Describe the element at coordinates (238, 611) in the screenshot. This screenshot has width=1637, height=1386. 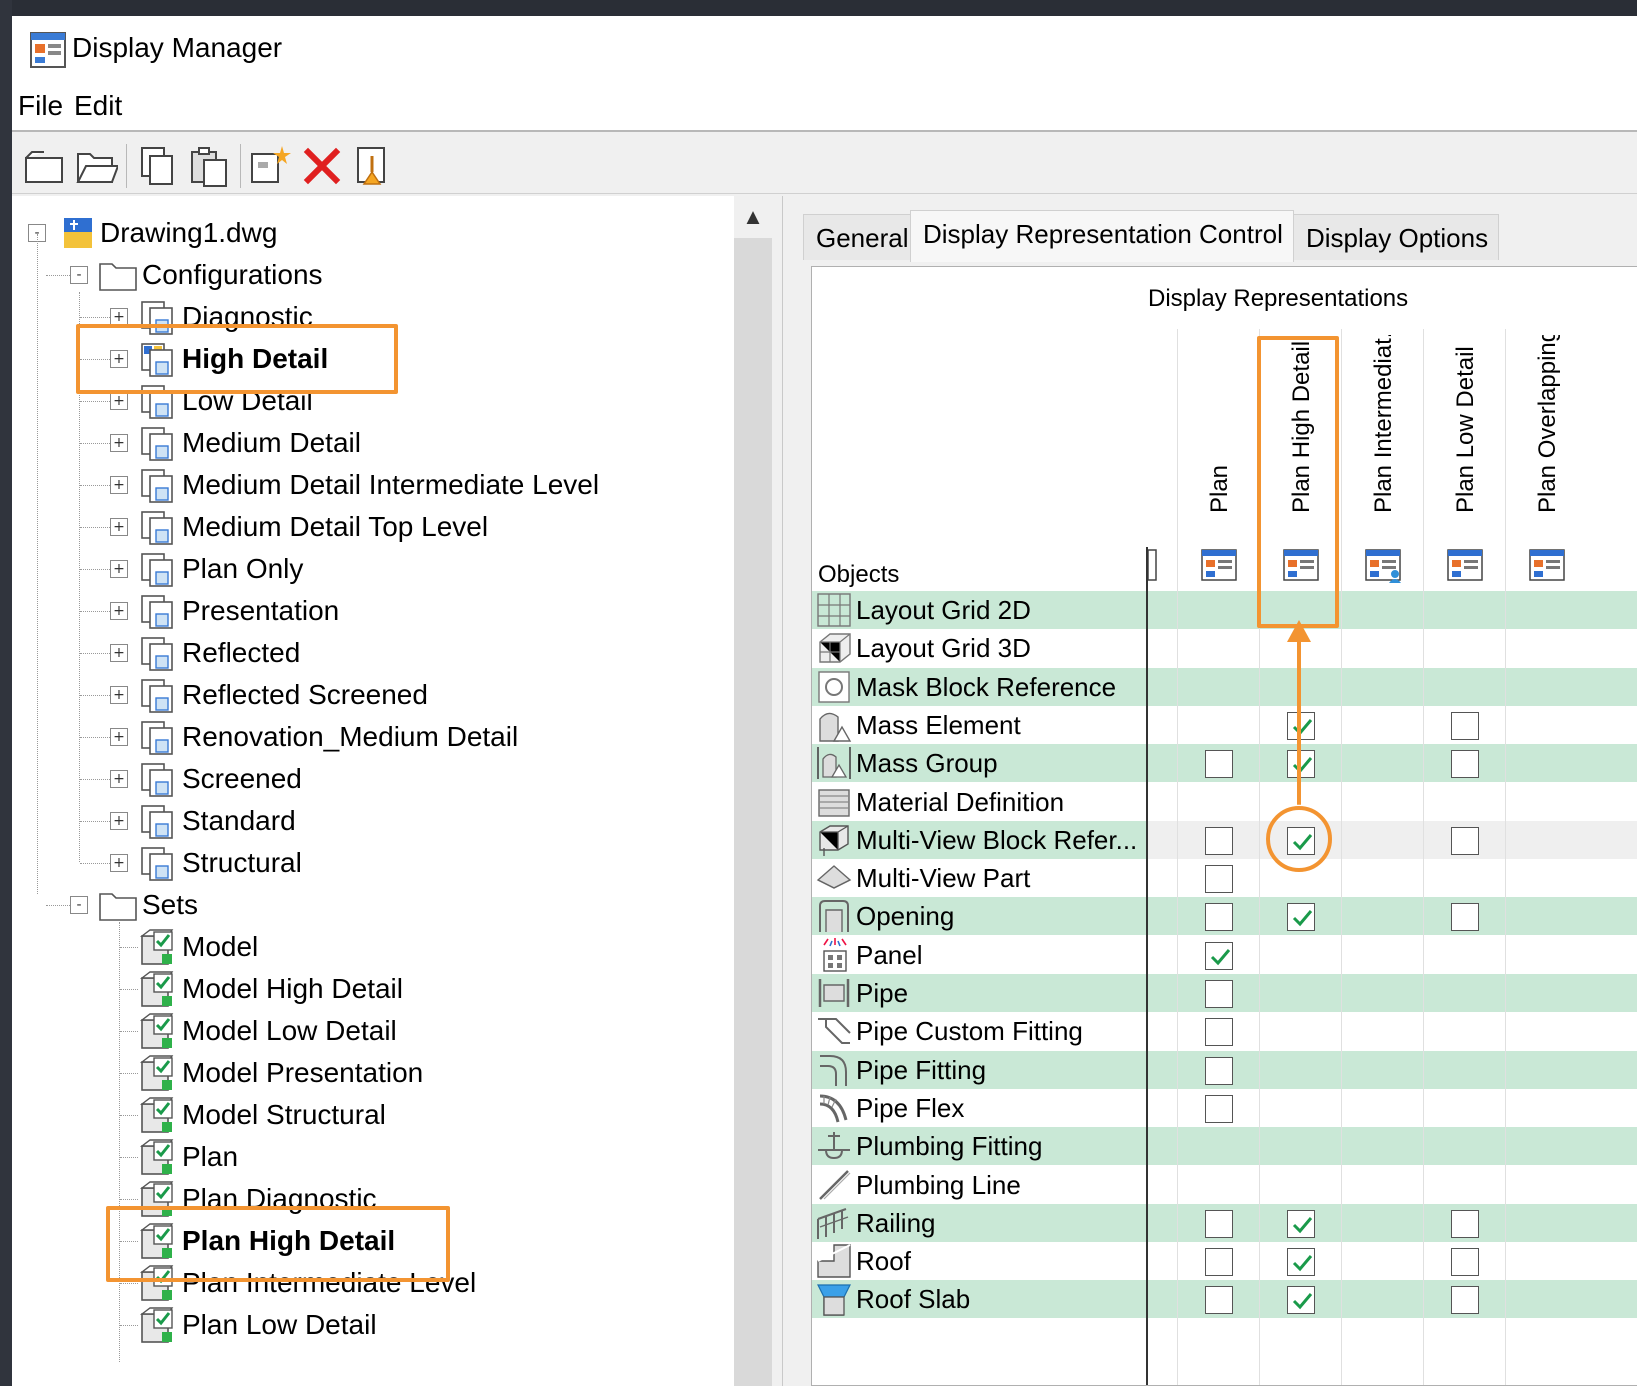
I see `tree-node-config-presentation: Presentation` at that location.